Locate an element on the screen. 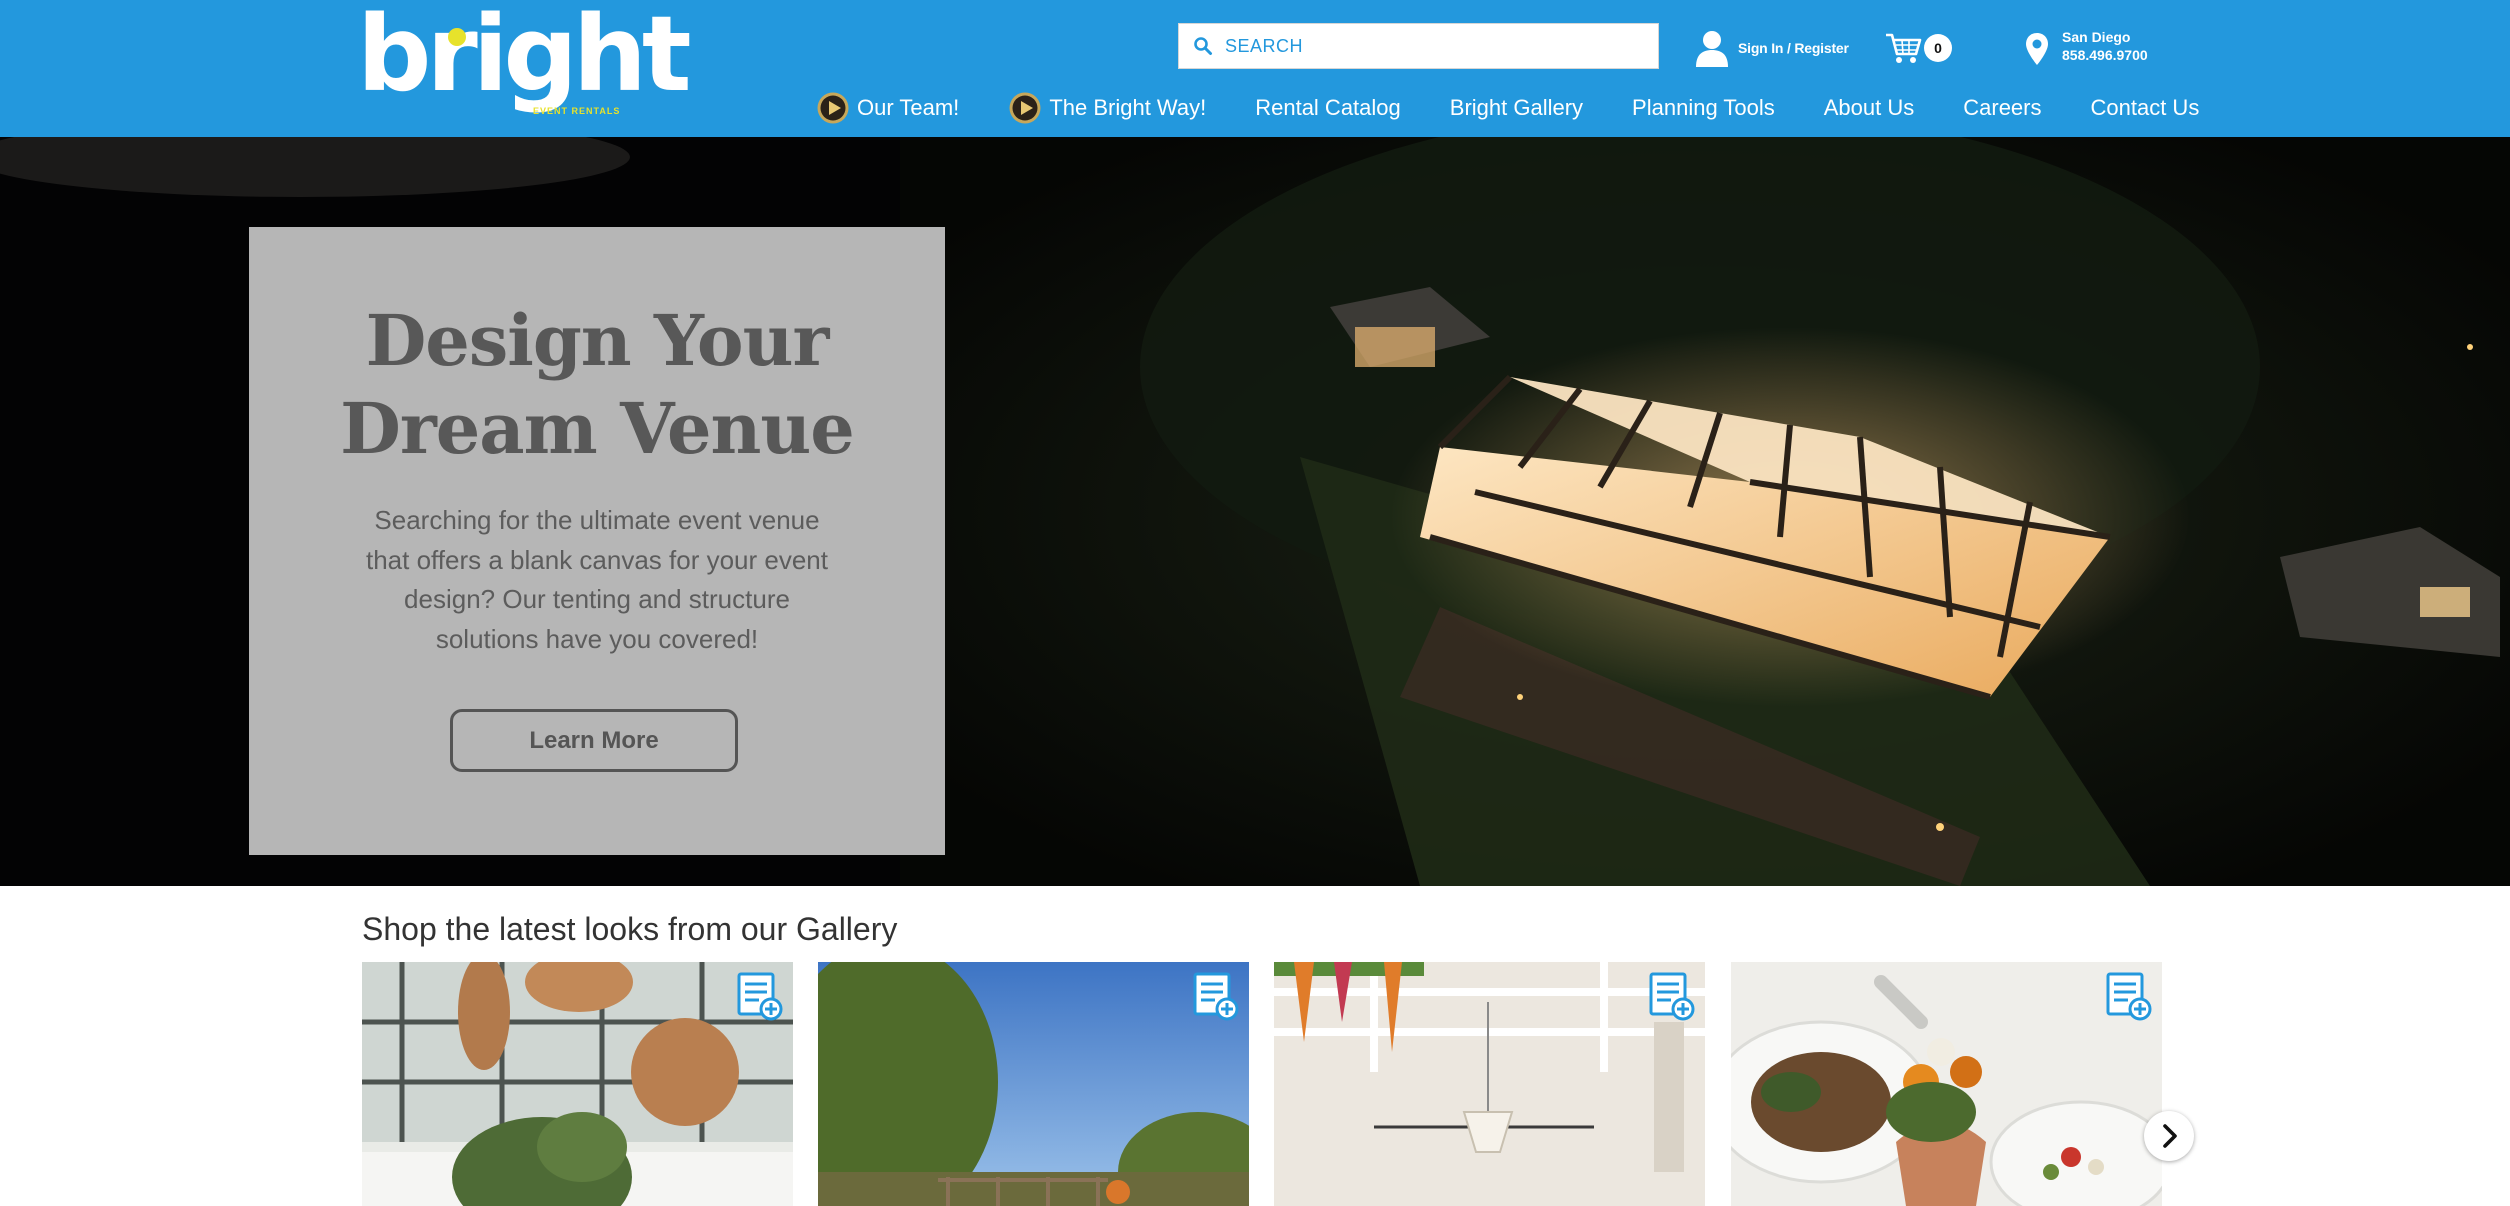  nav-bright-way: The Bright Way! is located at coordinates (1107, 108).